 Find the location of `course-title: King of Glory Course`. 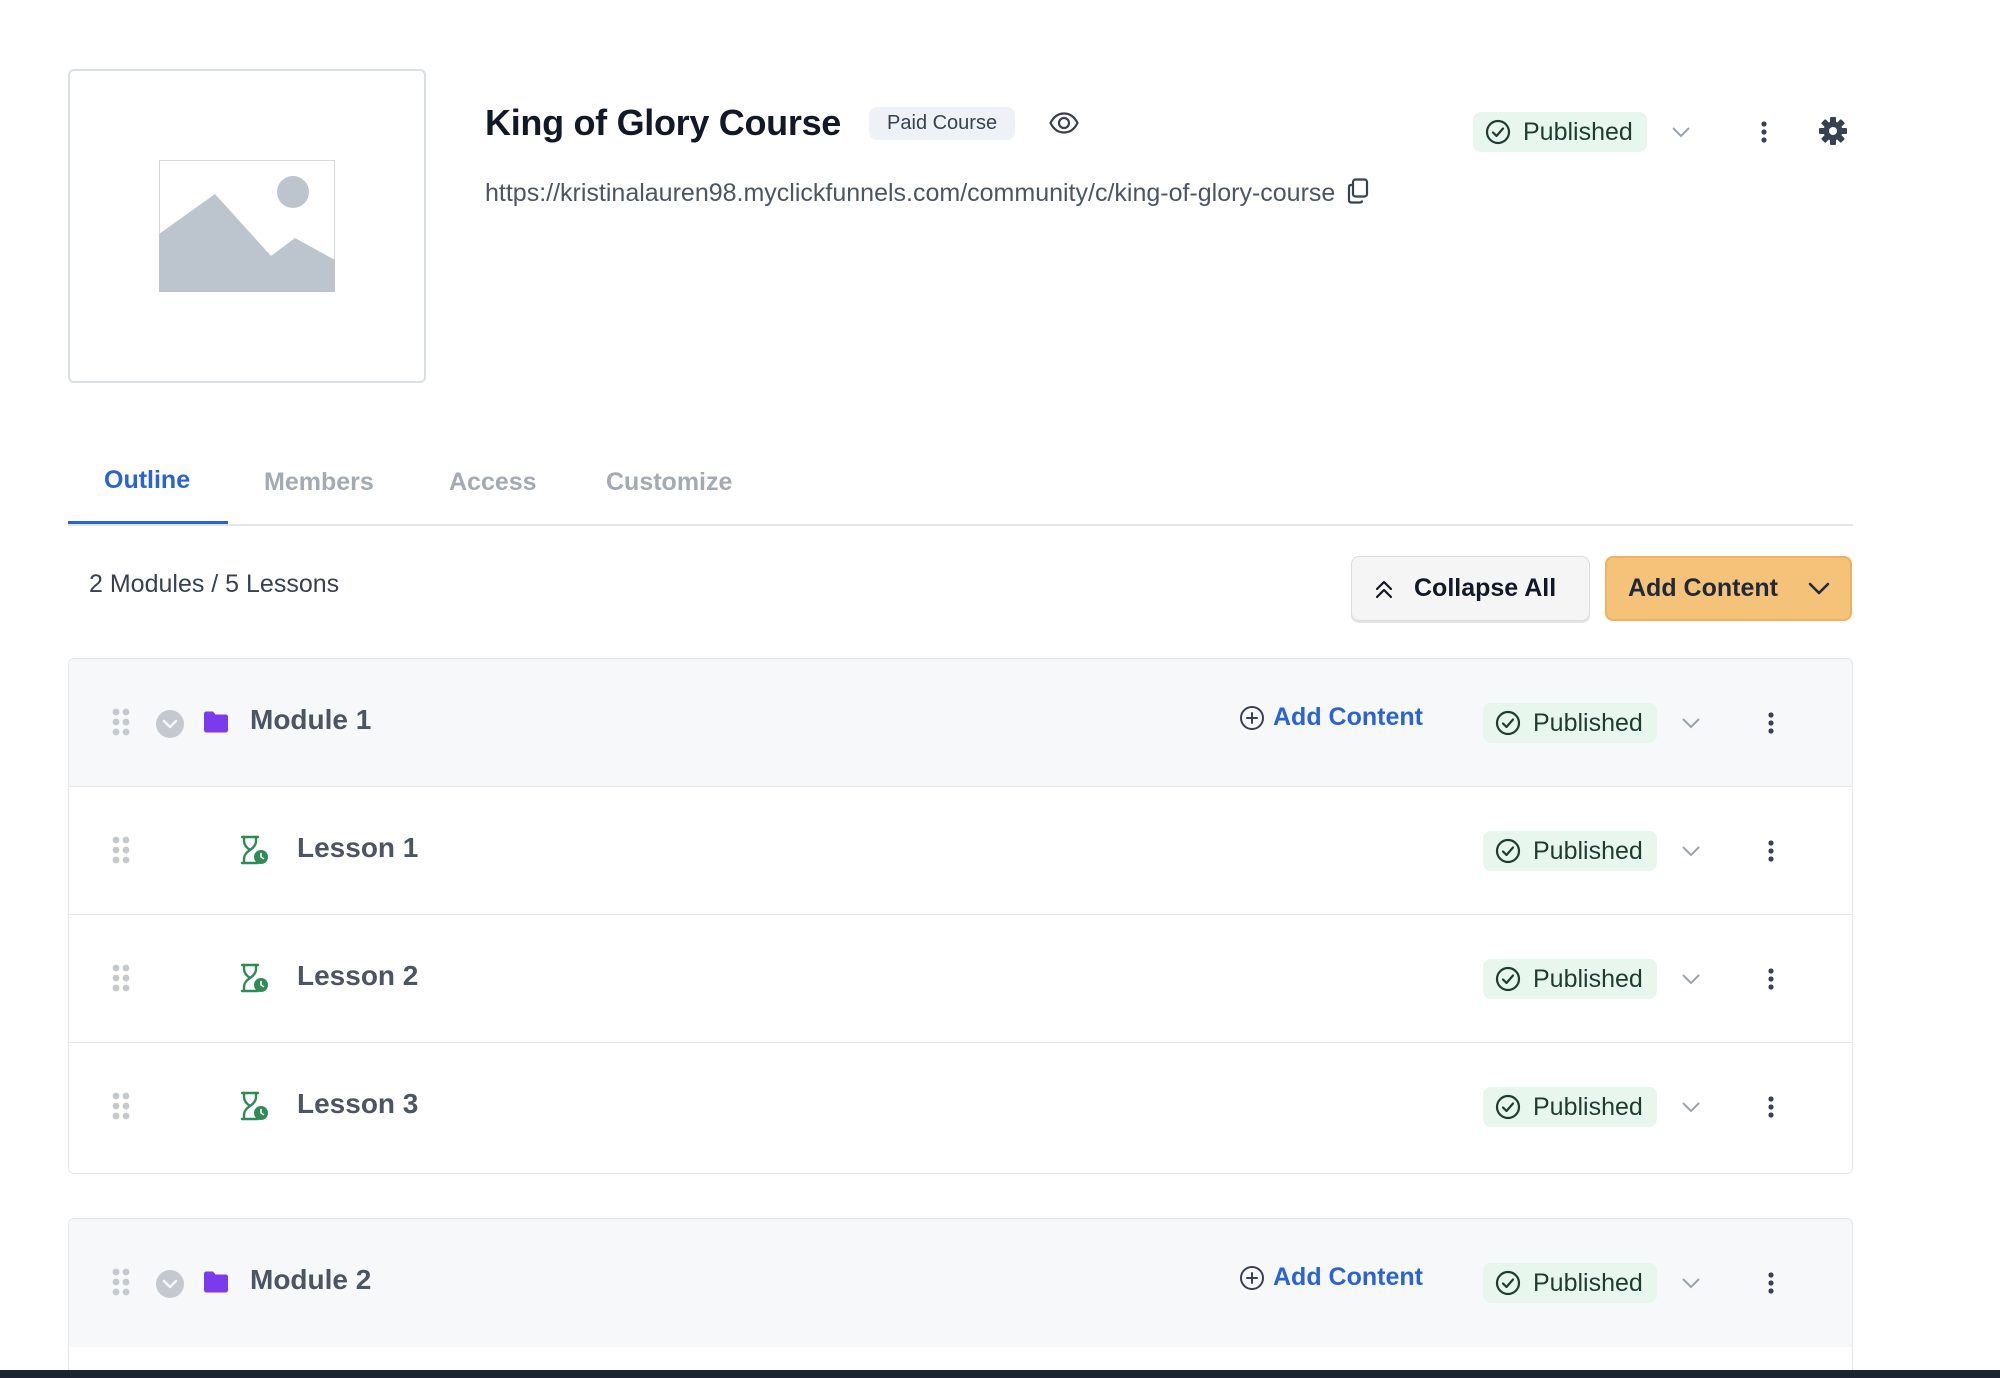

course-title: King of Glory Course is located at coordinates (663, 122).